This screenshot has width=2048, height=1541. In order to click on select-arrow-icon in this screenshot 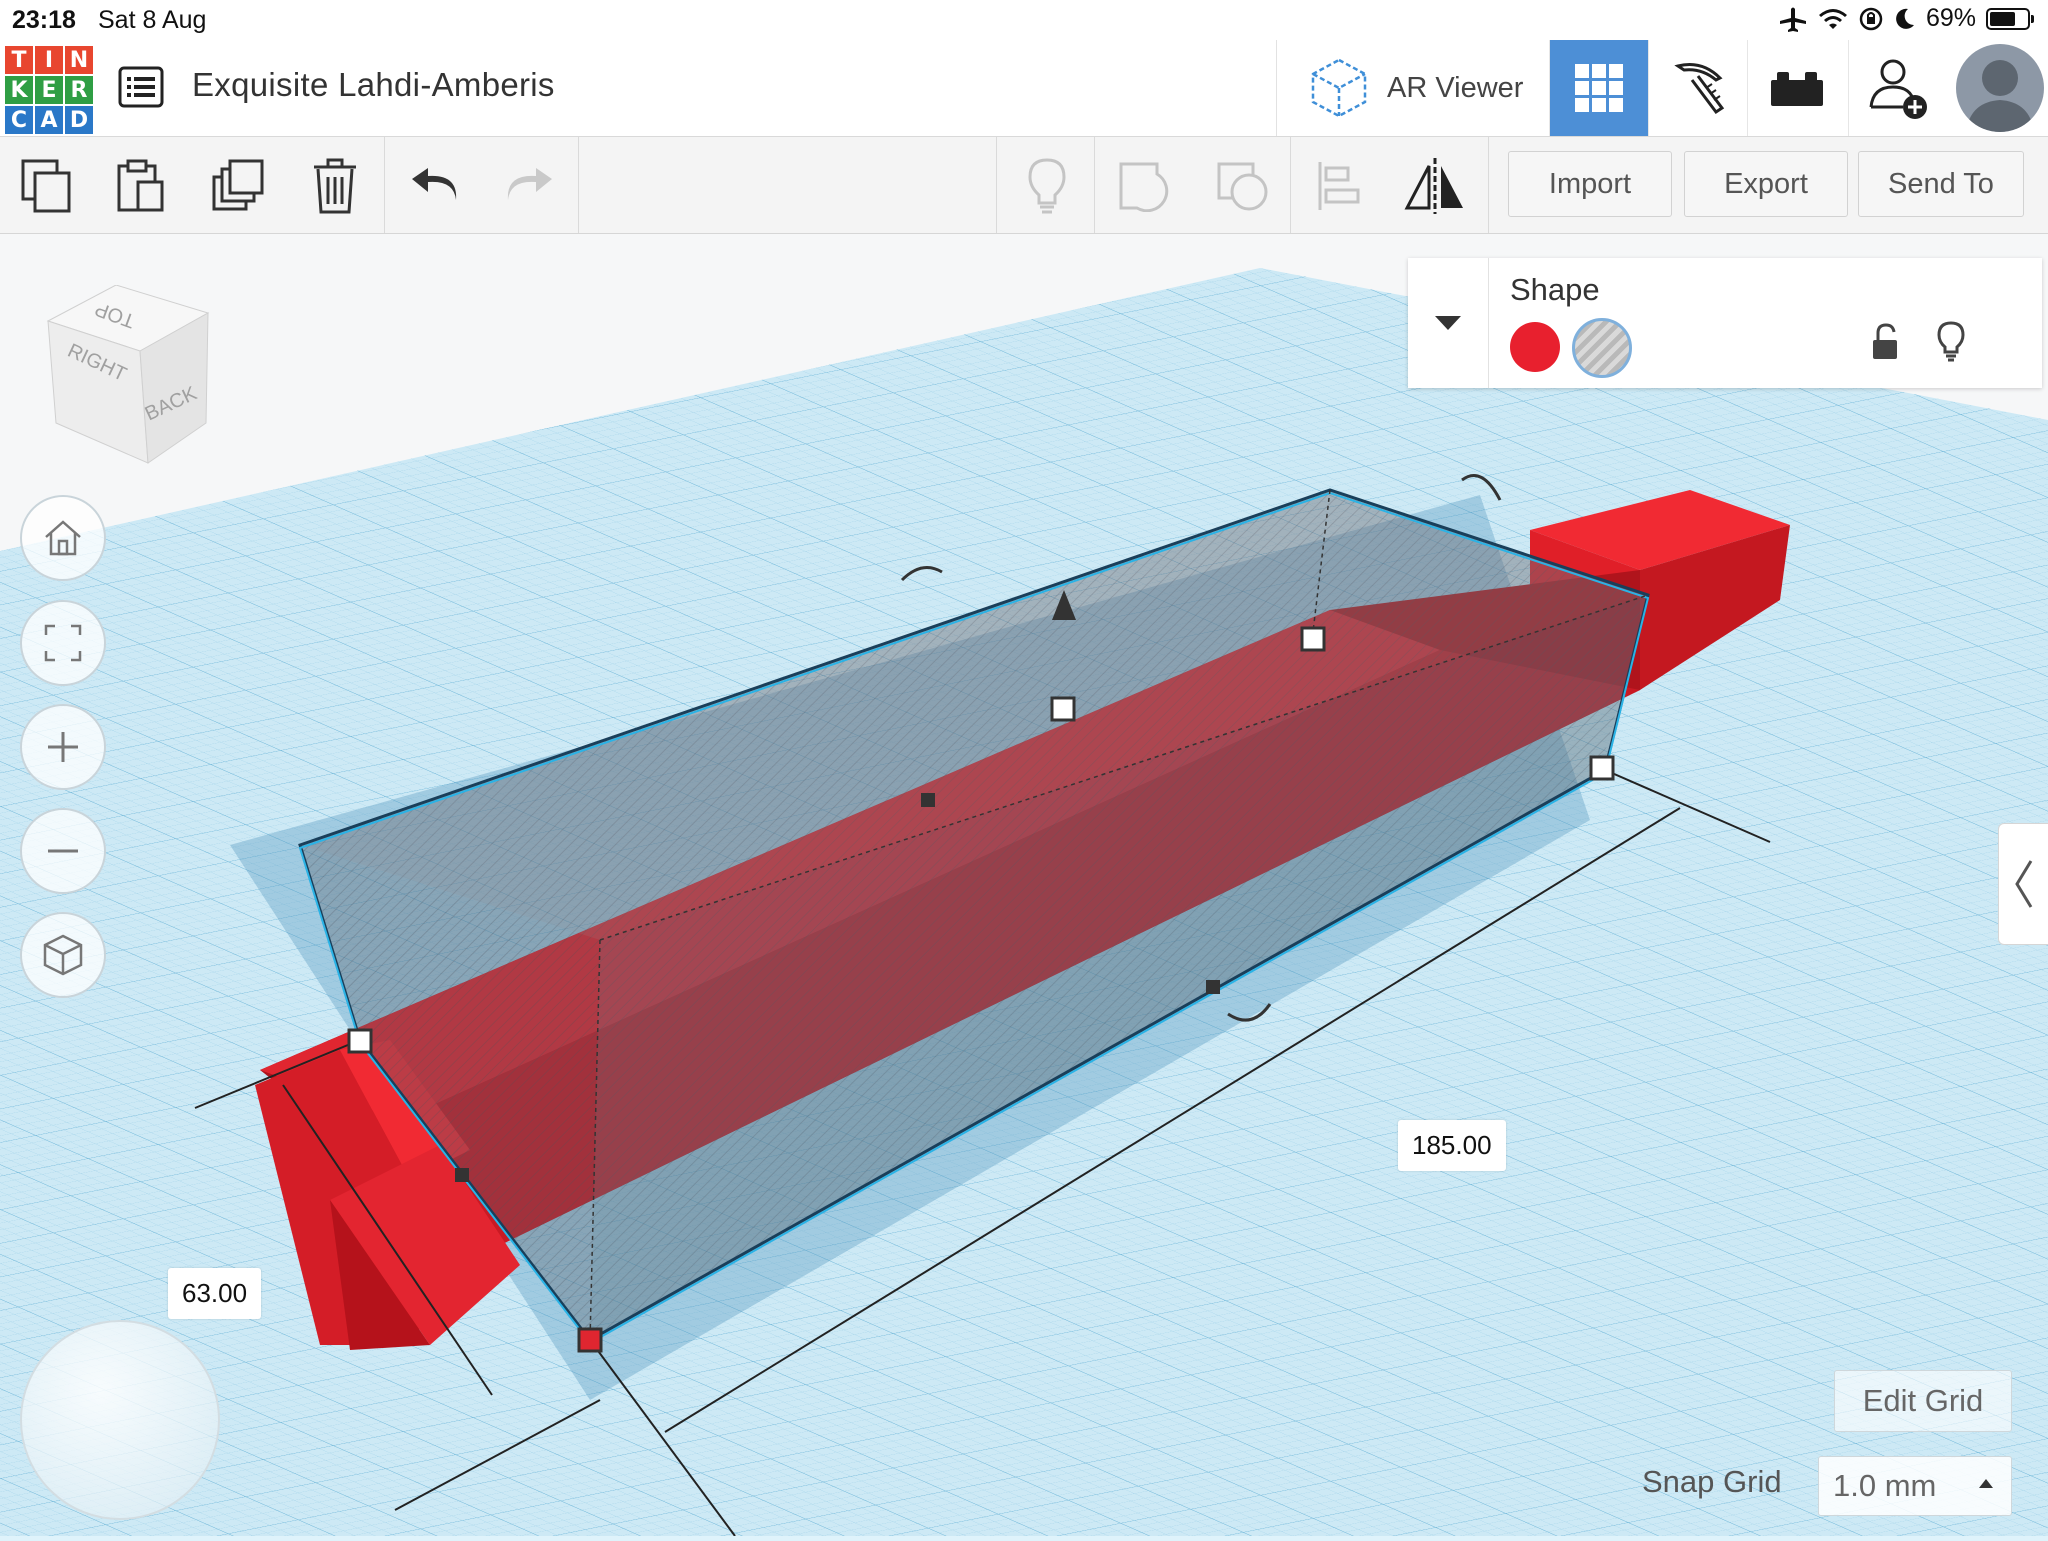, I will do `click(1986, 1483)`.